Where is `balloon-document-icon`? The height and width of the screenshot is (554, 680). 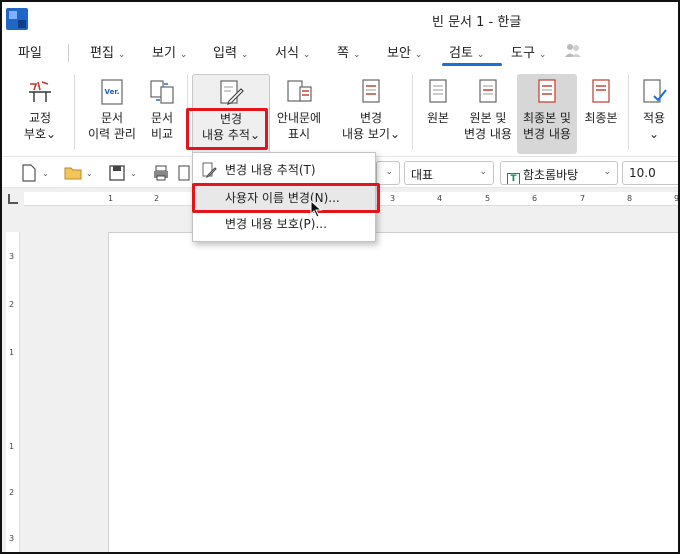
balloon-document-icon is located at coordinates (299, 91).